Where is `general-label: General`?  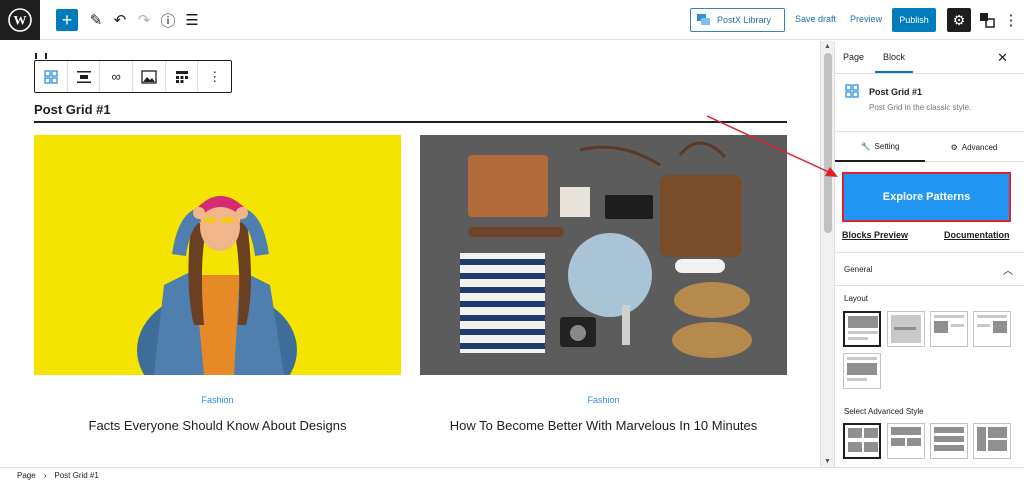
general-label: General is located at coordinates (858, 269).